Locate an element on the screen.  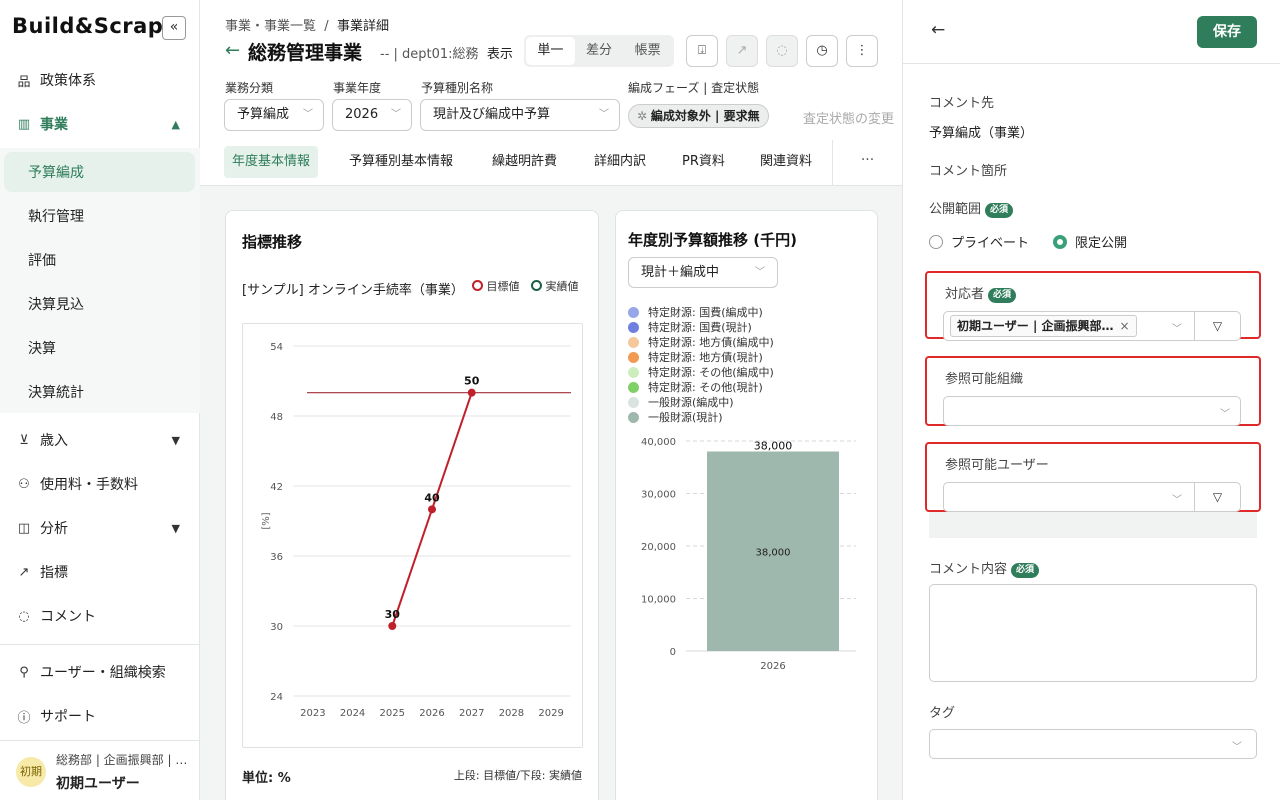
filter-icon: ▽ is located at coordinates (1217, 497).